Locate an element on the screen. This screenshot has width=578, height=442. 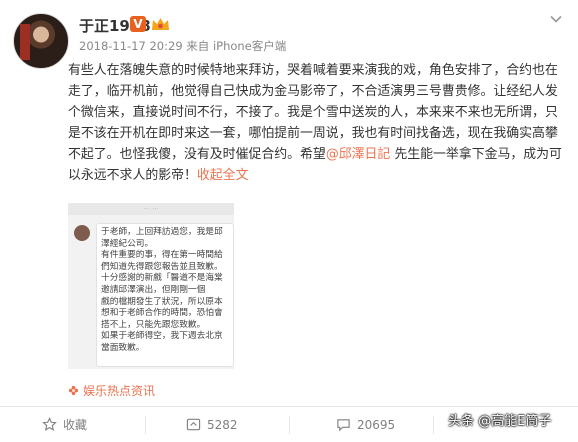
comment-icon is located at coordinates (343, 425).